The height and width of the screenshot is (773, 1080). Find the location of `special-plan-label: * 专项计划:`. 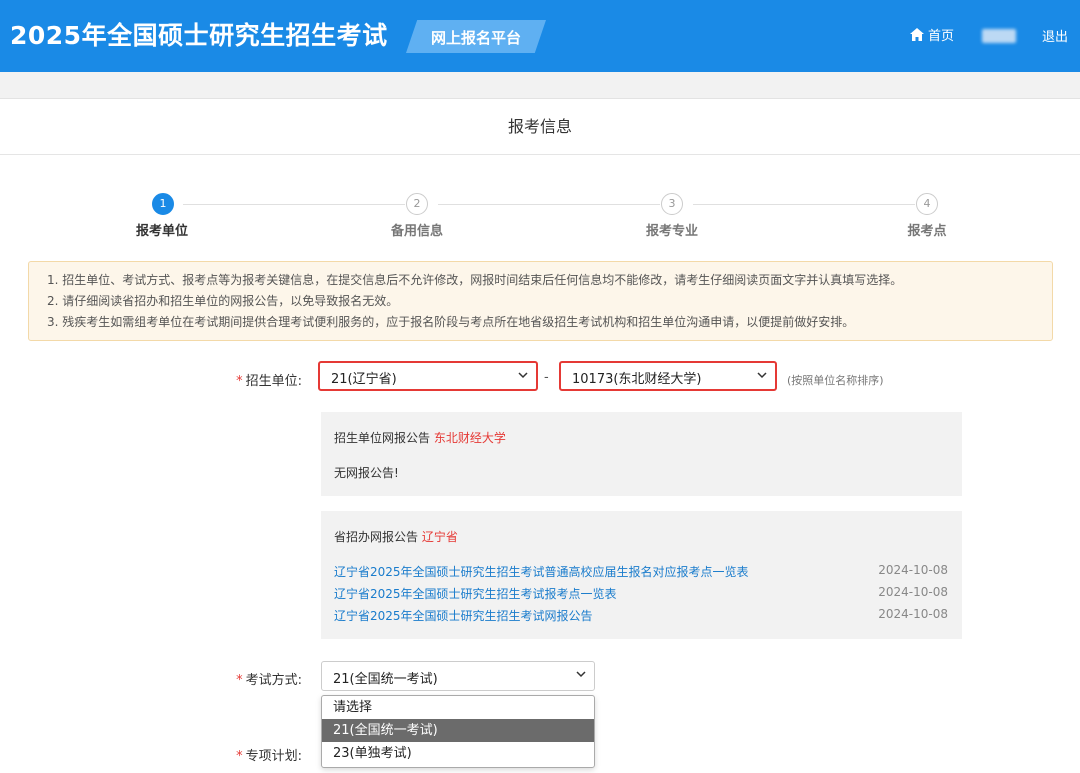

special-plan-label: * 专项计划: is located at coordinates (269, 756).